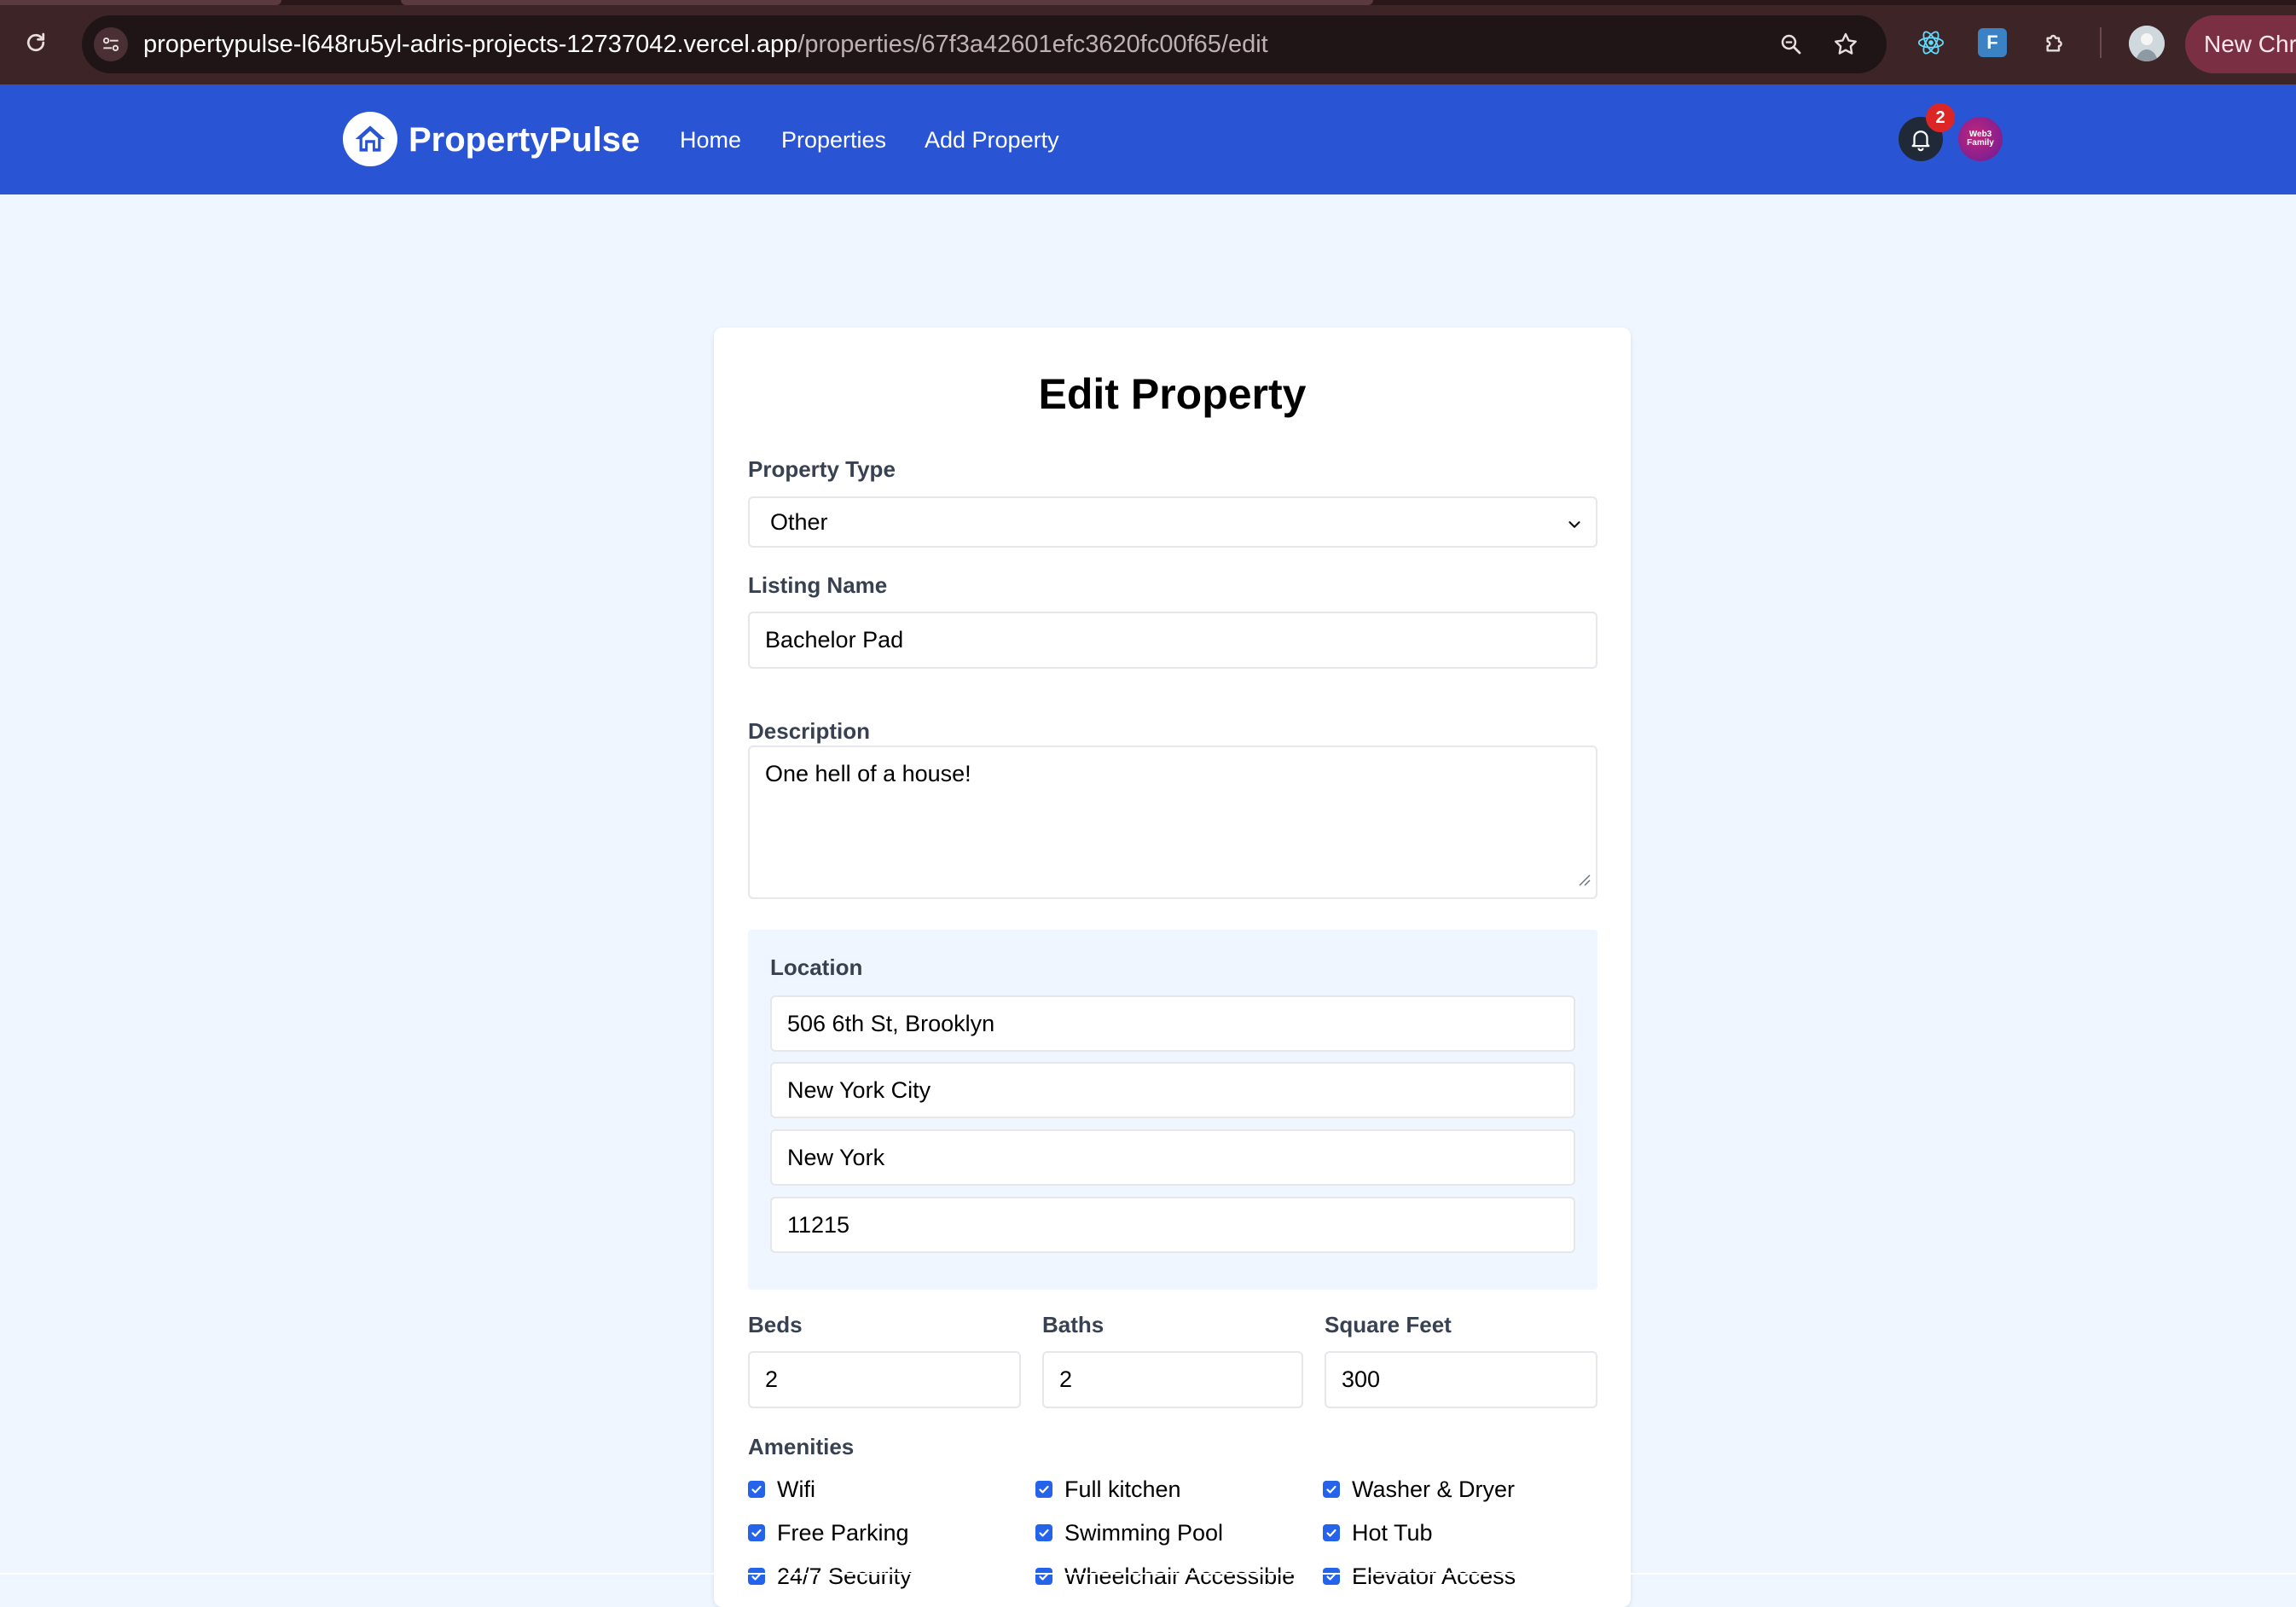 The width and height of the screenshot is (2296, 1607). What do you see at coordinates (1931, 43) in the screenshot?
I see `react-devtools-icon` at bounding box center [1931, 43].